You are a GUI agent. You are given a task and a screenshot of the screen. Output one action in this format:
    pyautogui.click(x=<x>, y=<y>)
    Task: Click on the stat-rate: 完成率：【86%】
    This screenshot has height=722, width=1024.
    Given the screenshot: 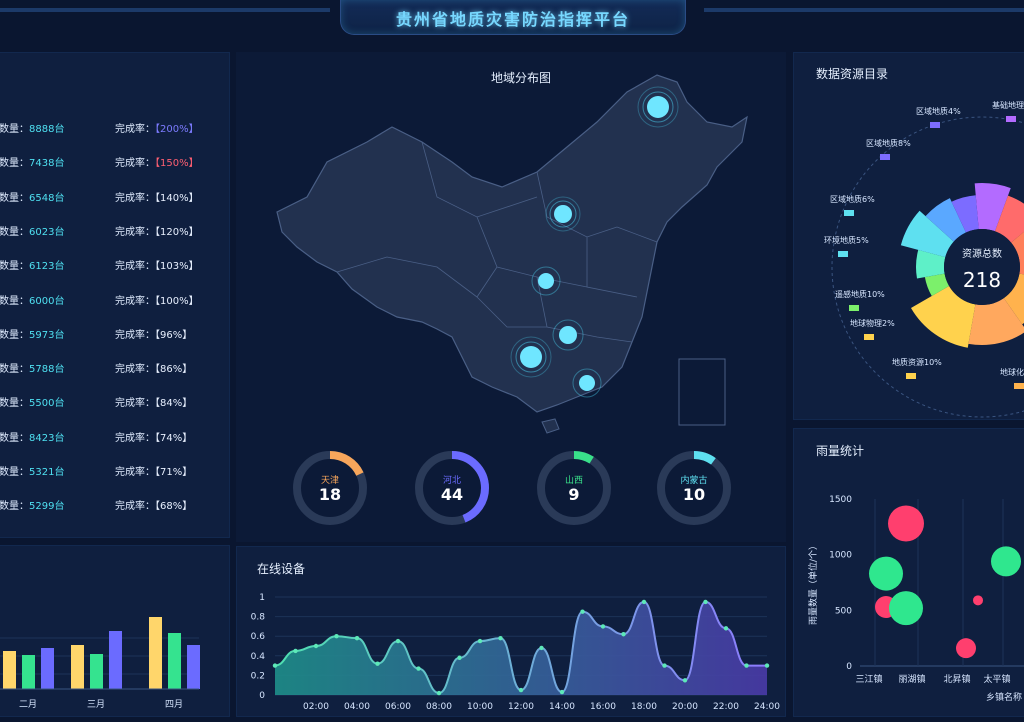 What is the action you would take?
    pyautogui.click(x=153, y=367)
    